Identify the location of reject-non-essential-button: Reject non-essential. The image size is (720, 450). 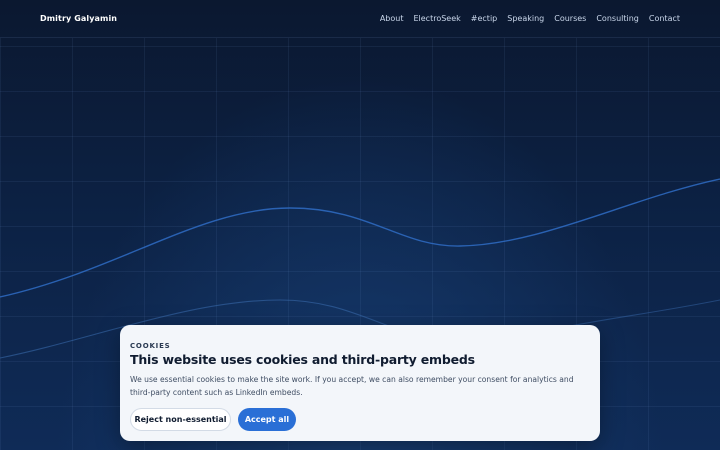
(180, 419).